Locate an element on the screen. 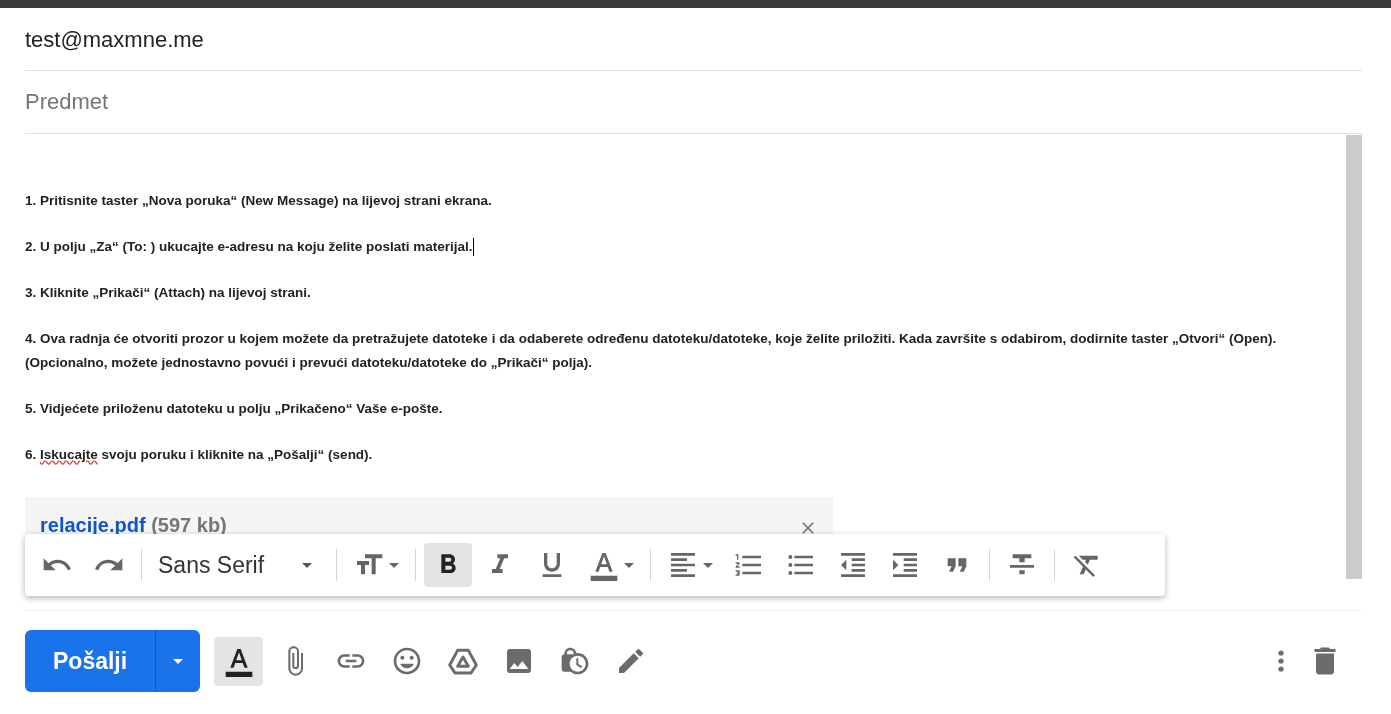  scrollbar is located at coordinates (1354, 357).